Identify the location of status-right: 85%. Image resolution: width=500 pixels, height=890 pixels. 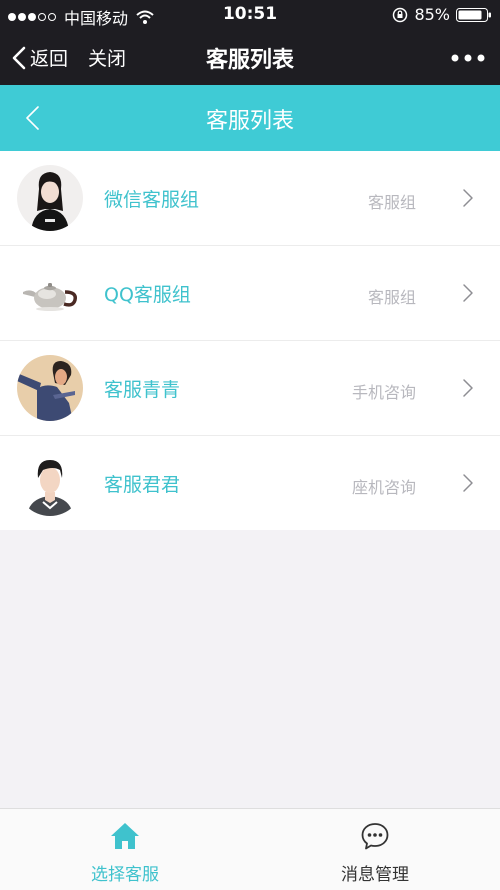
(442, 14).